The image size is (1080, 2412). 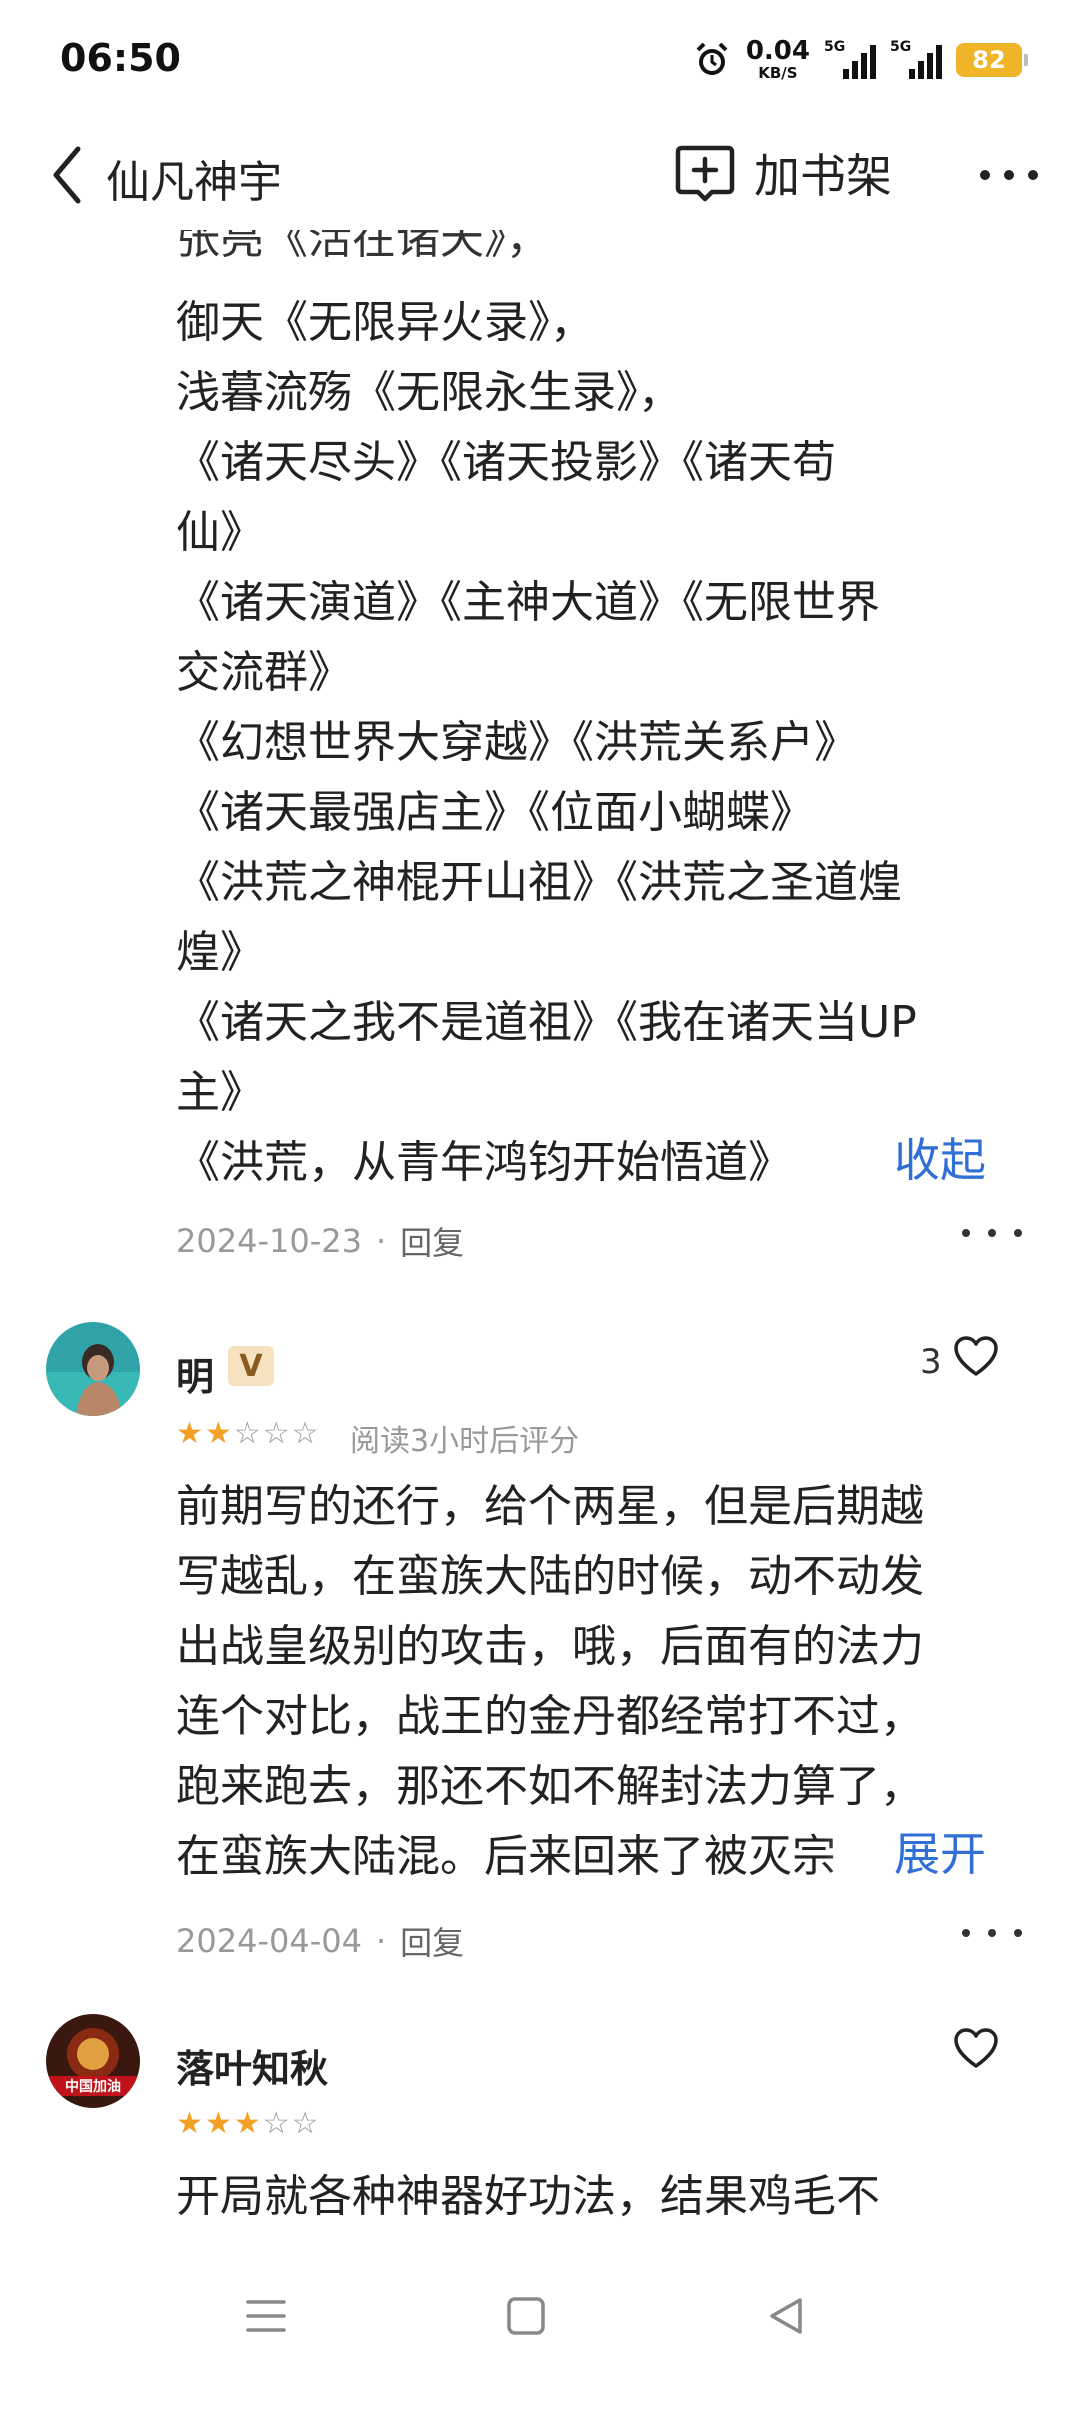 I want to click on back-triangle-icon, so click(x=786, y=2316).